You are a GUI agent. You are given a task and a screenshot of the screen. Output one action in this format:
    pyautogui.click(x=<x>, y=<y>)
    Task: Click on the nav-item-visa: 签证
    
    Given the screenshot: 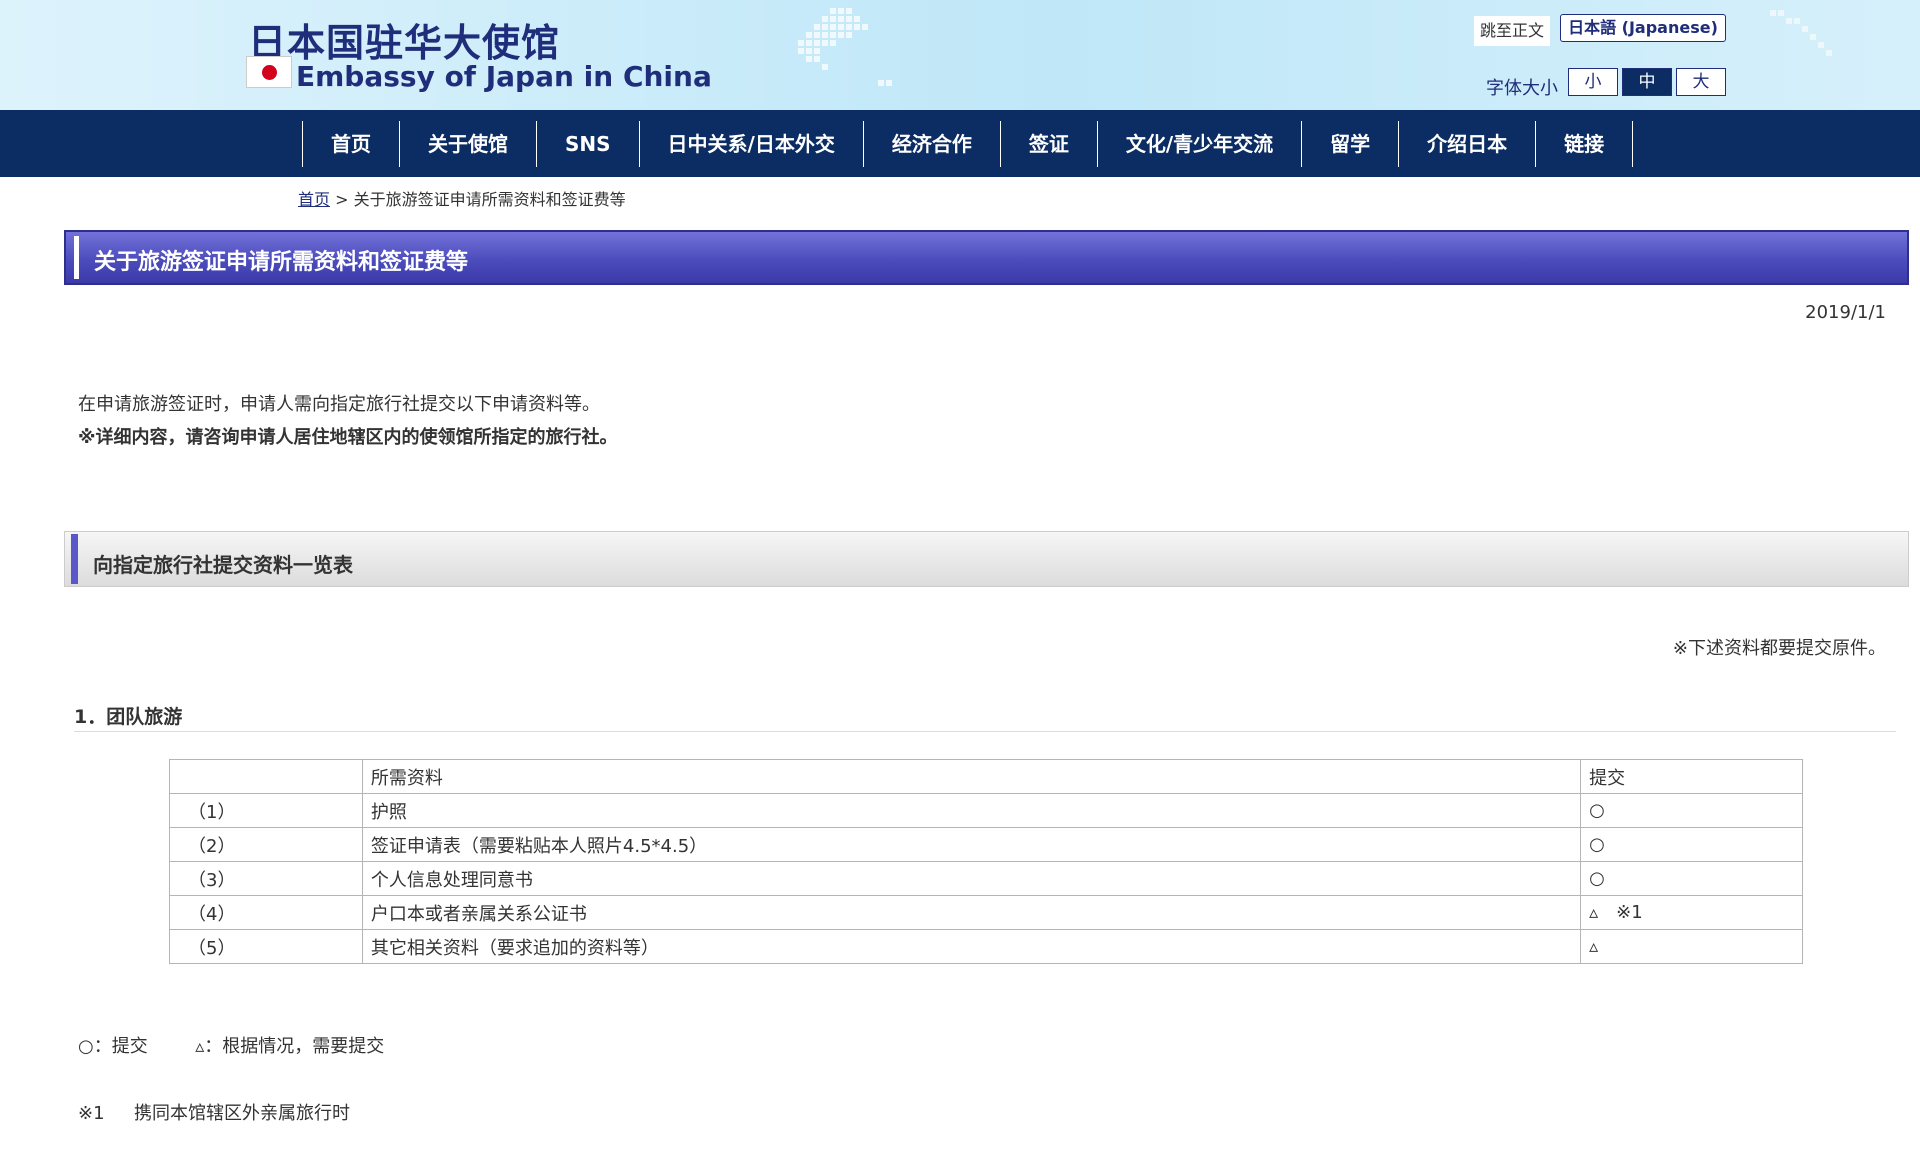 What is the action you would take?
    pyautogui.click(x=1049, y=144)
    